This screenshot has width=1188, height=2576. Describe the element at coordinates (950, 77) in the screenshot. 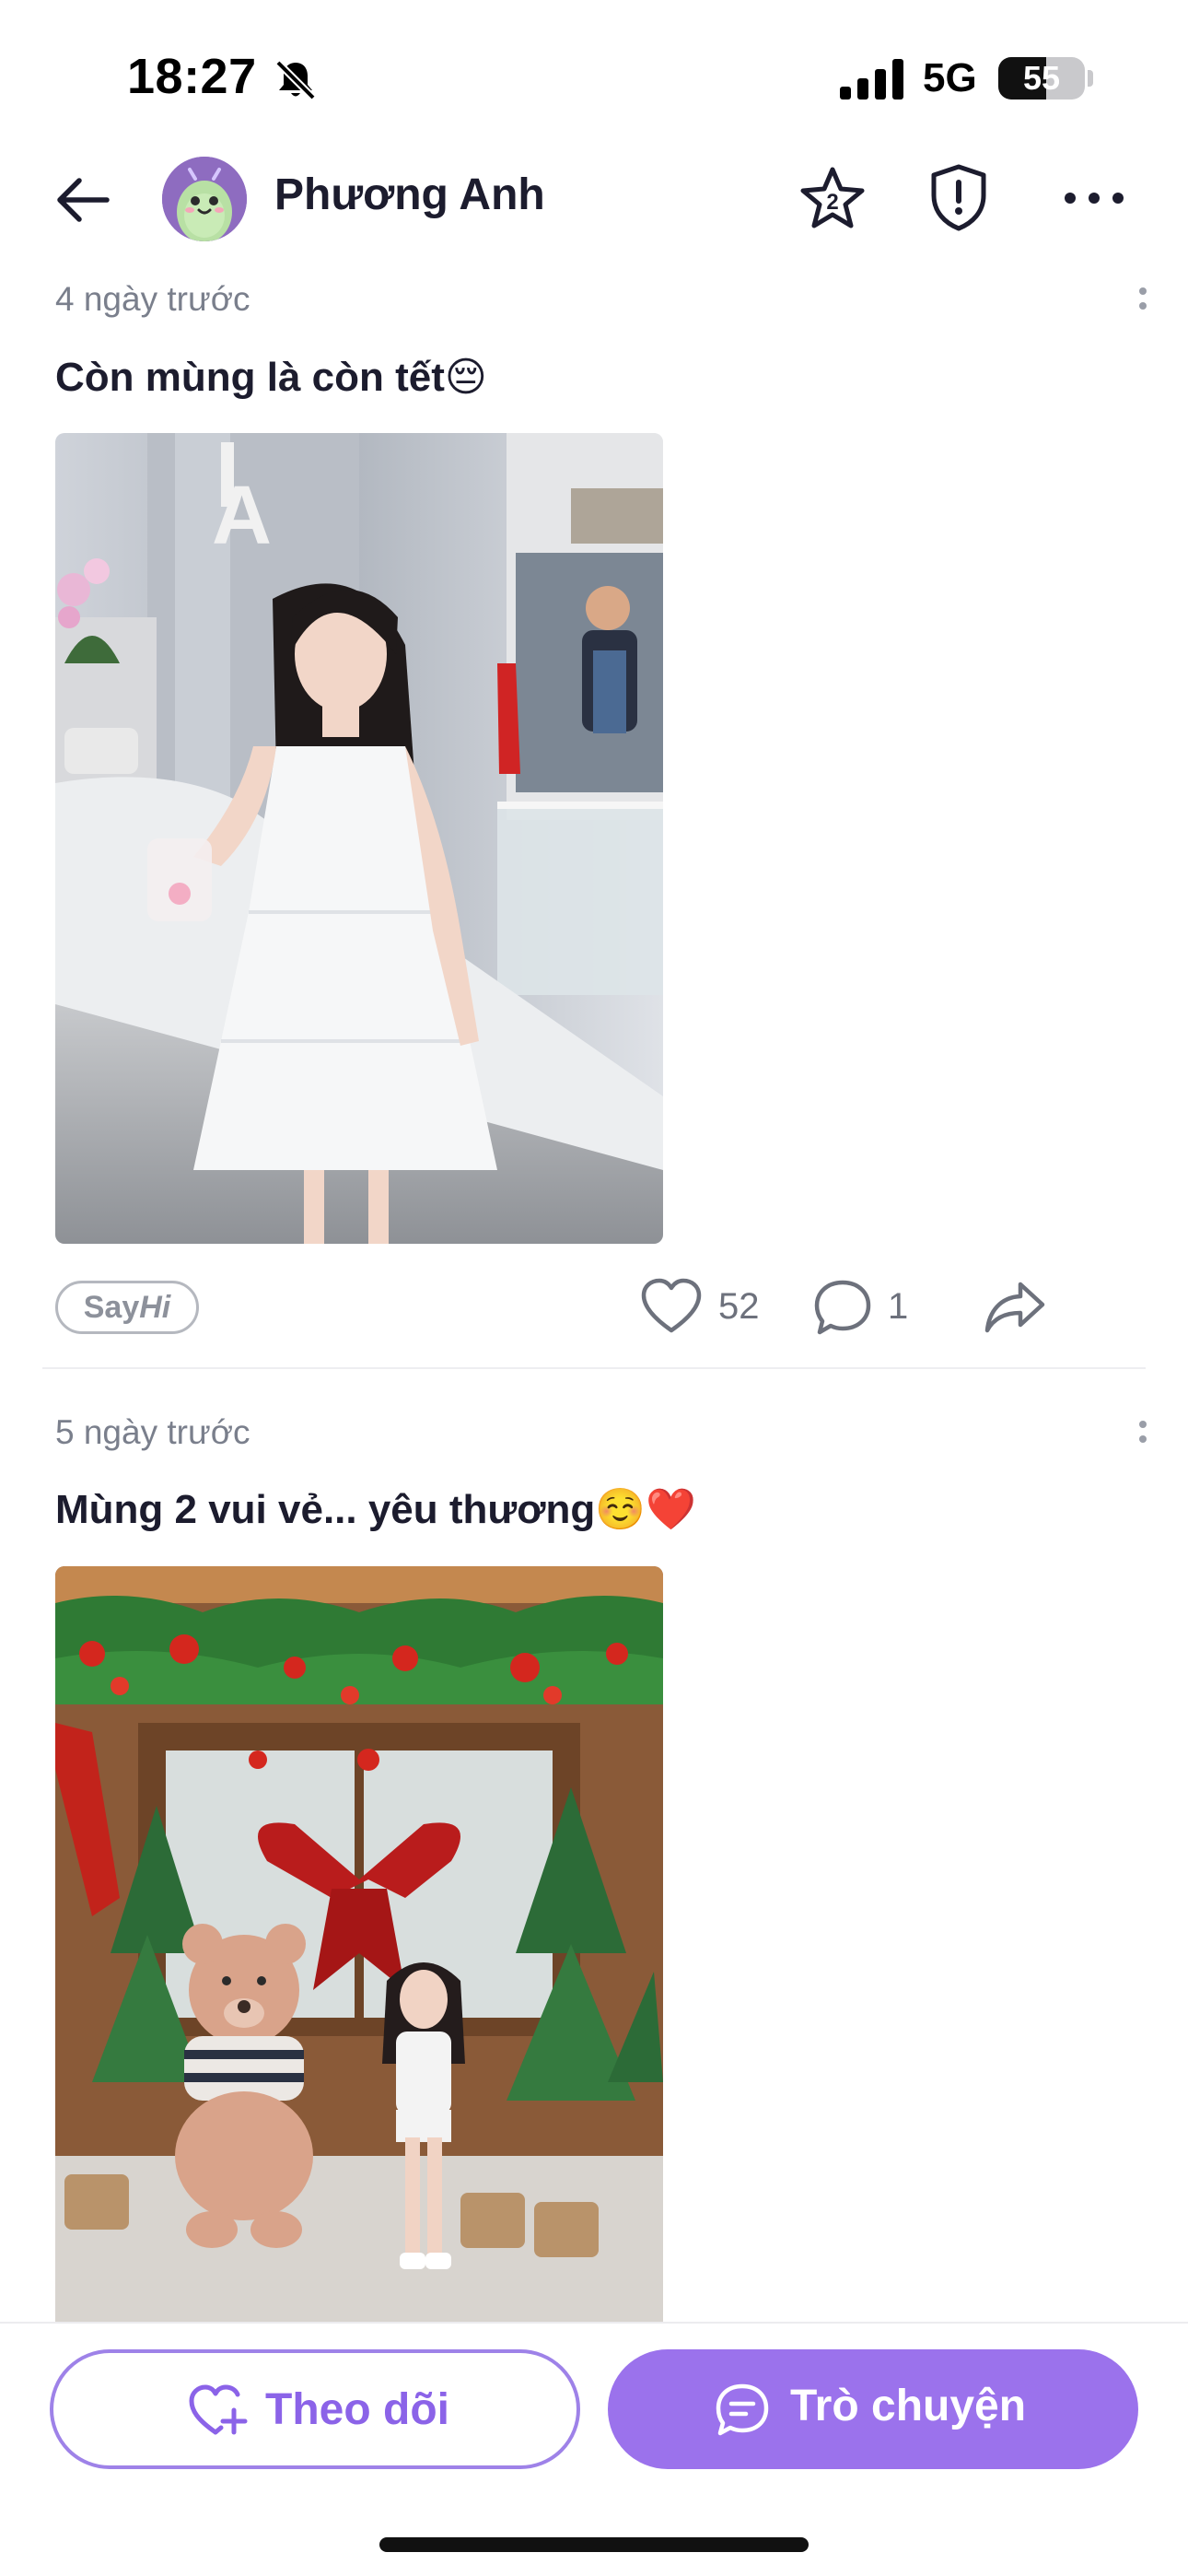

I see `network-type: 5G` at that location.